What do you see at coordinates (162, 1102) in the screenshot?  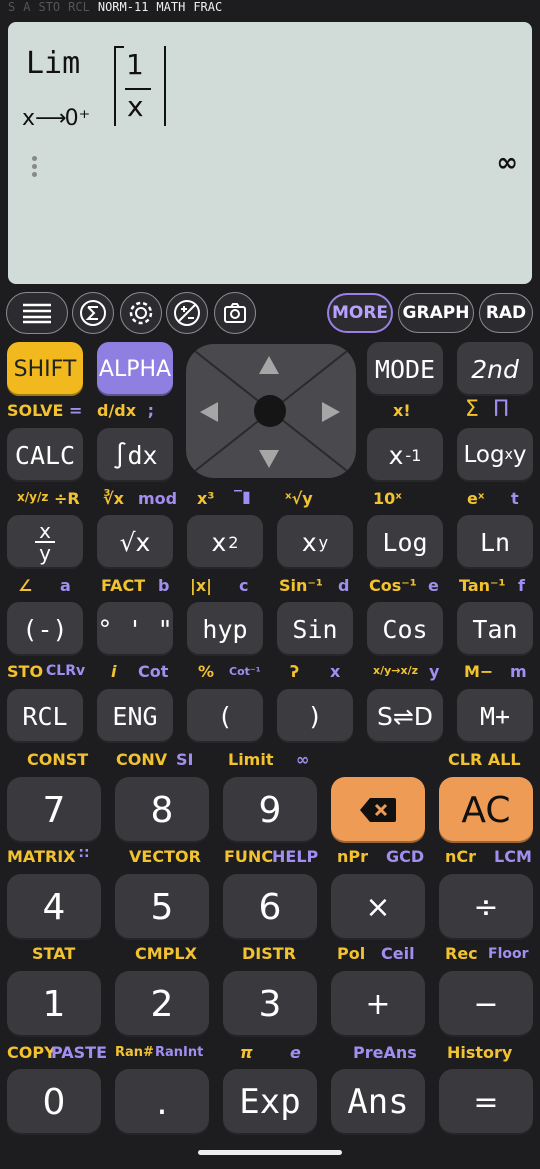 I see `decimal-key: .` at bounding box center [162, 1102].